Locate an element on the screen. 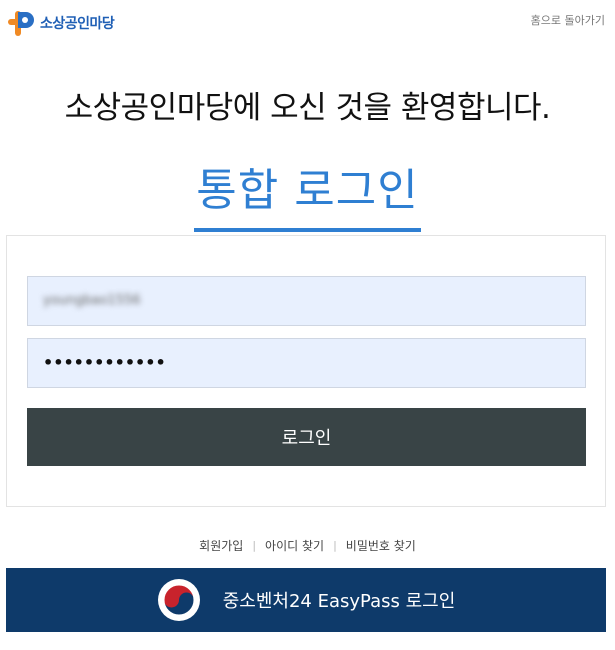  account-links: 회원가입 | 아이디 찾기 | 비밀번호 찾기 is located at coordinates (307, 545).